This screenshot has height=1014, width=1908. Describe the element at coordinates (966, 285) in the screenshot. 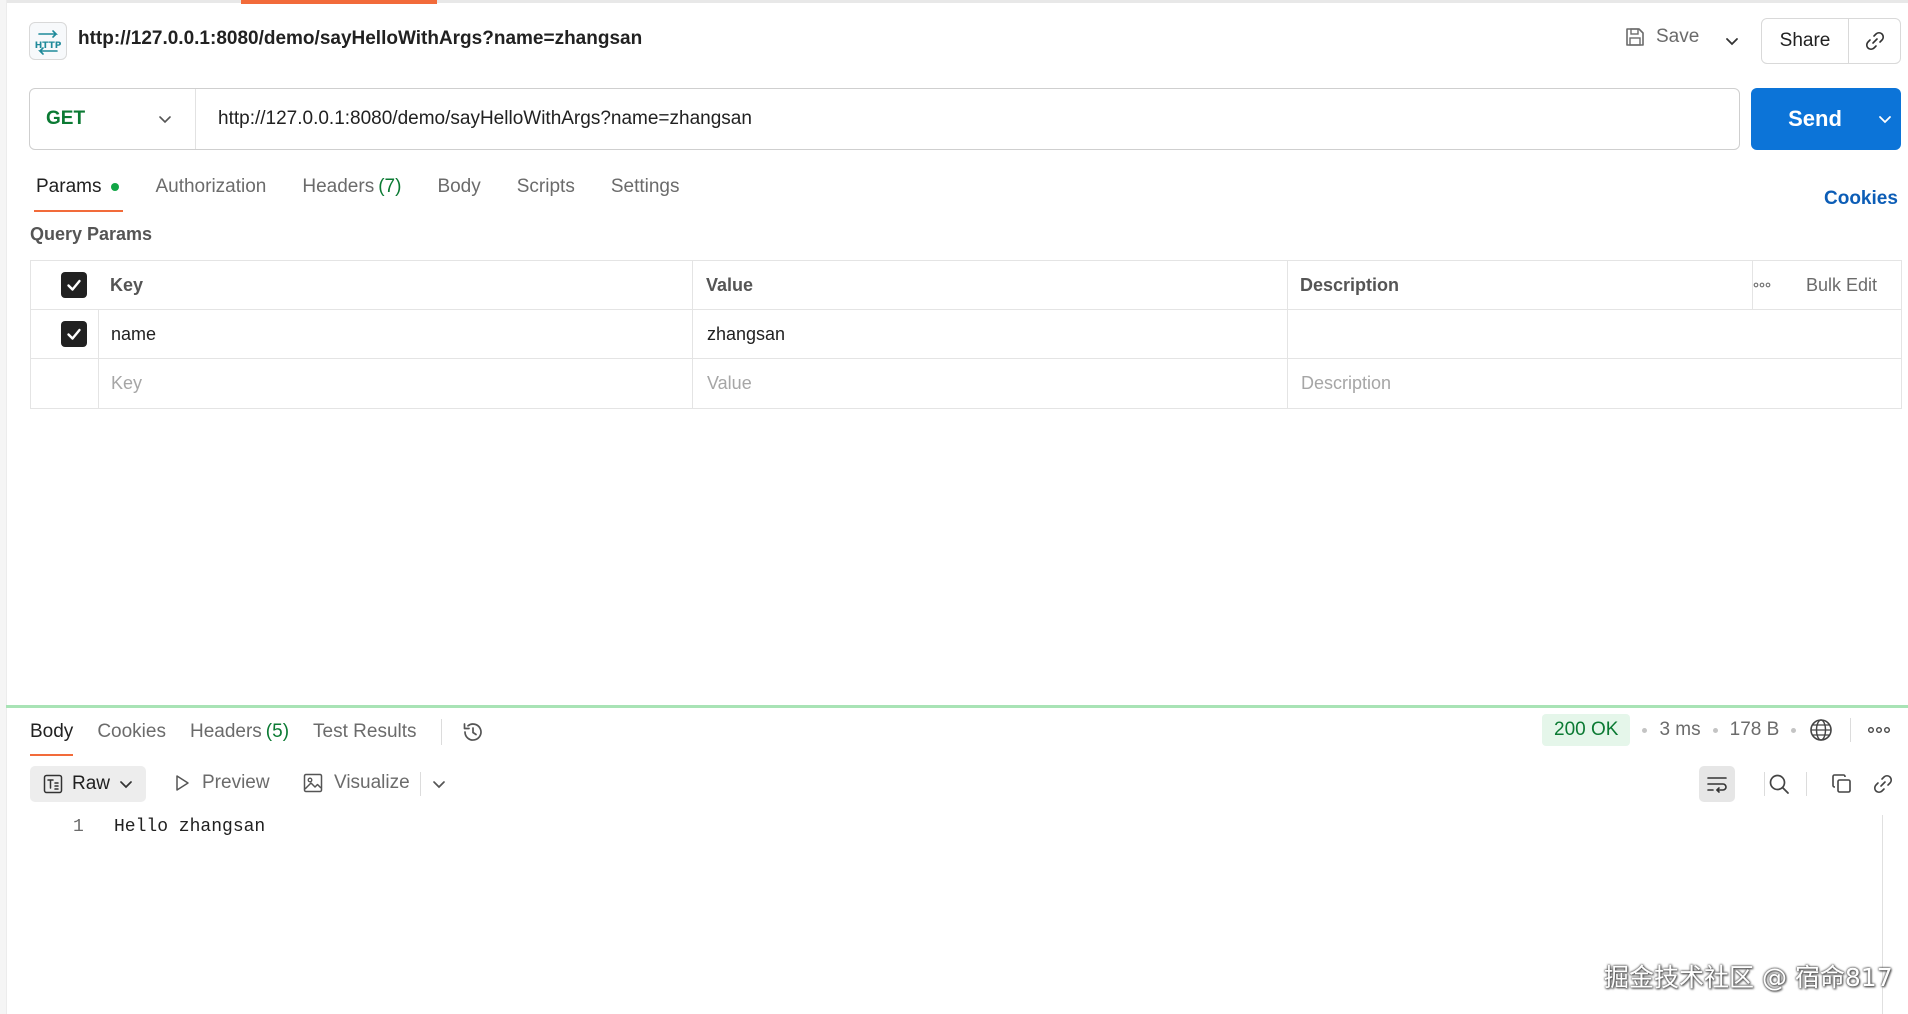

I see `table-header-row: Key Value Description Bulk Edit` at that location.